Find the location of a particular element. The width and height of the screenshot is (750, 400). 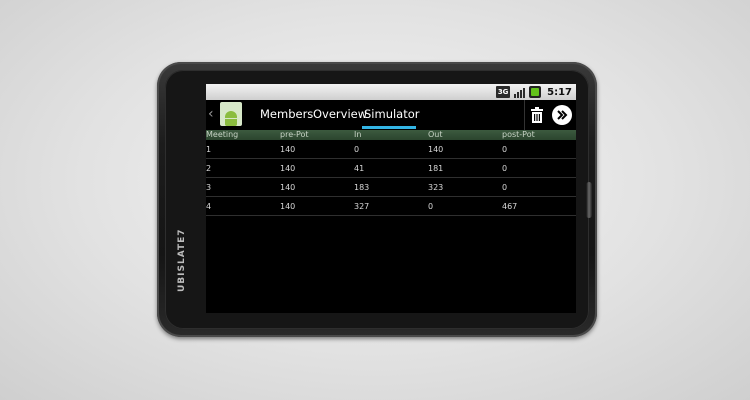

selected-tab-indicator is located at coordinates (389, 127).